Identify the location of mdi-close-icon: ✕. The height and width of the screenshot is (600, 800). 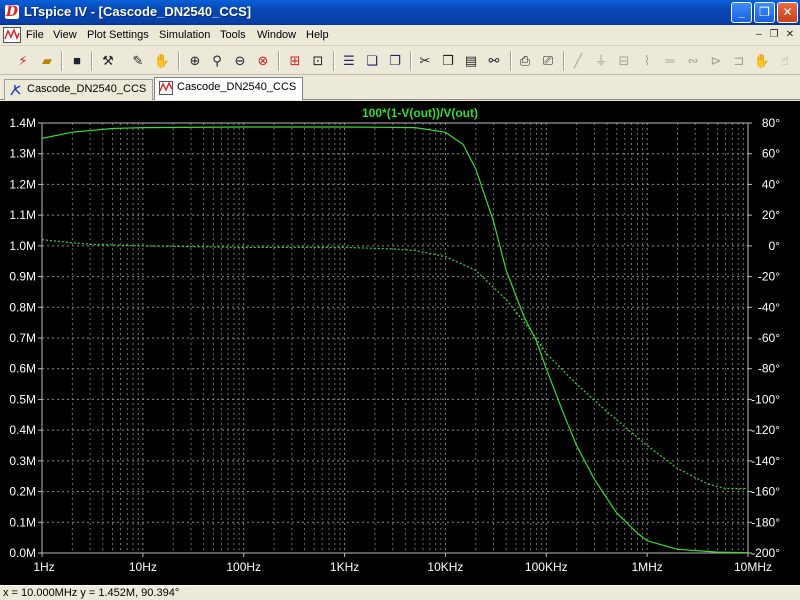
(790, 35).